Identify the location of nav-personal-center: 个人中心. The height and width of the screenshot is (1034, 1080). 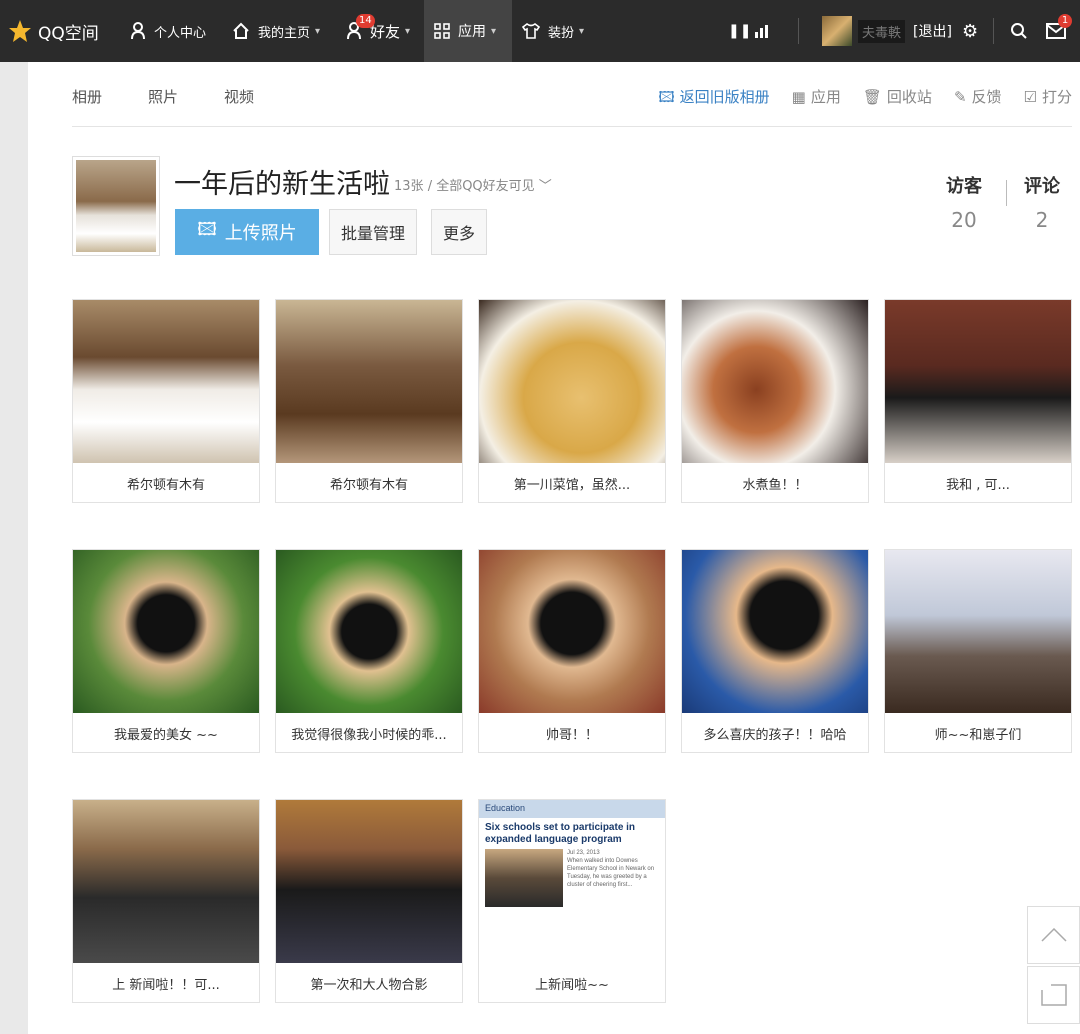
(168, 31).